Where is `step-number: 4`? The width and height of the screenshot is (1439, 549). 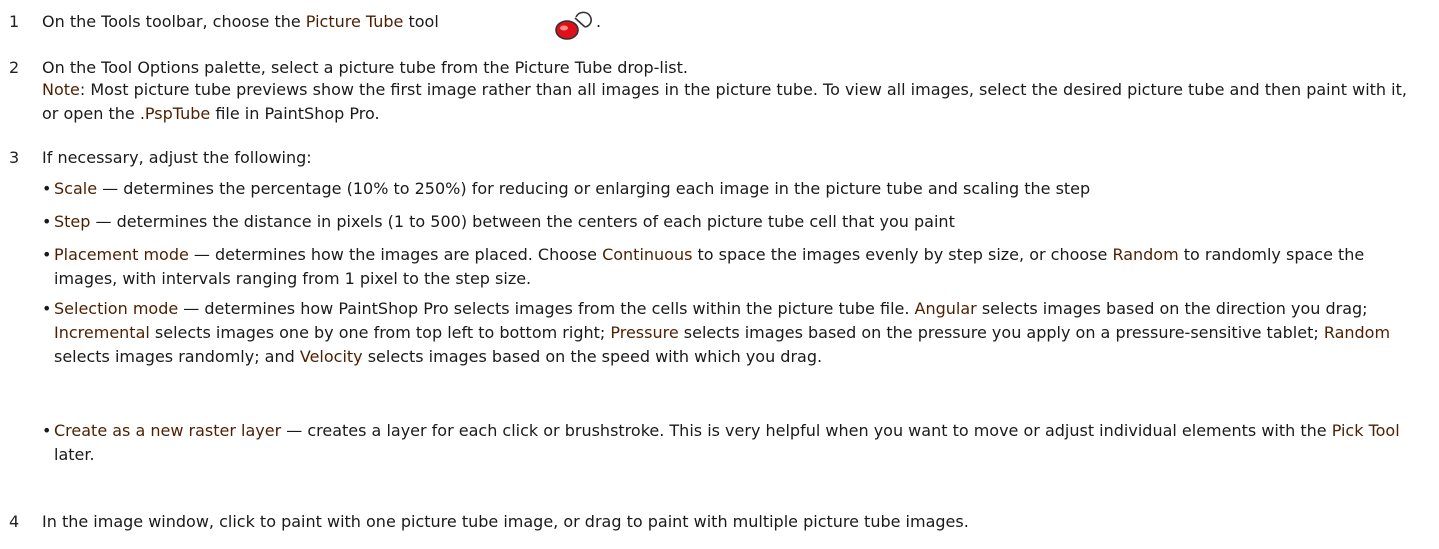 step-number: 4 is located at coordinates (14, 521).